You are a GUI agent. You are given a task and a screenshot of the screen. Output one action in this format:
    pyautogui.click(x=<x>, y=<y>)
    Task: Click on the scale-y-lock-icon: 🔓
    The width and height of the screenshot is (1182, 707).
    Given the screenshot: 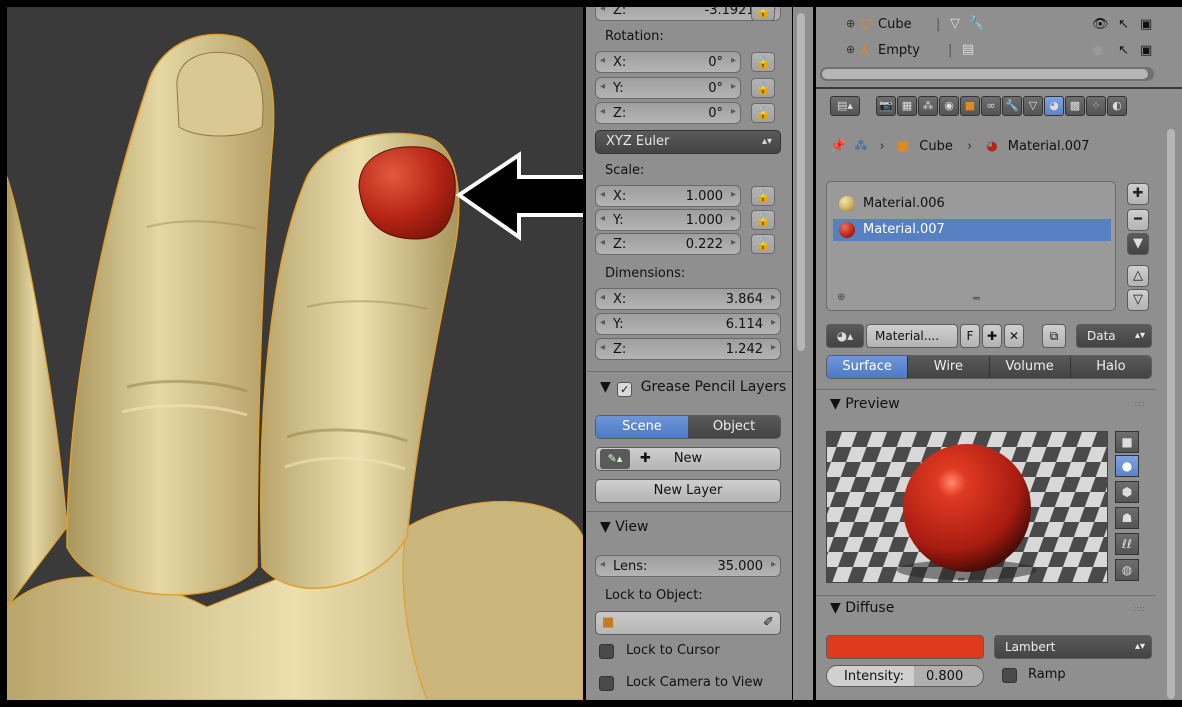 What is the action you would take?
    pyautogui.click(x=763, y=220)
    